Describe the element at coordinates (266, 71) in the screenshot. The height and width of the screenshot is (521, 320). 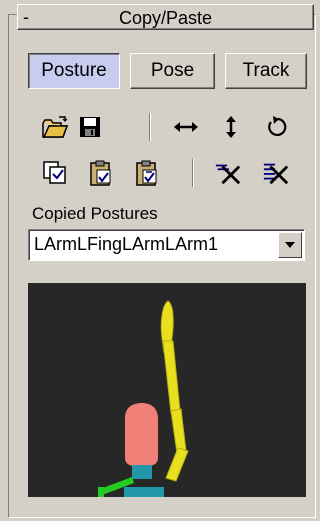
I see `track-button: Track` at that location.